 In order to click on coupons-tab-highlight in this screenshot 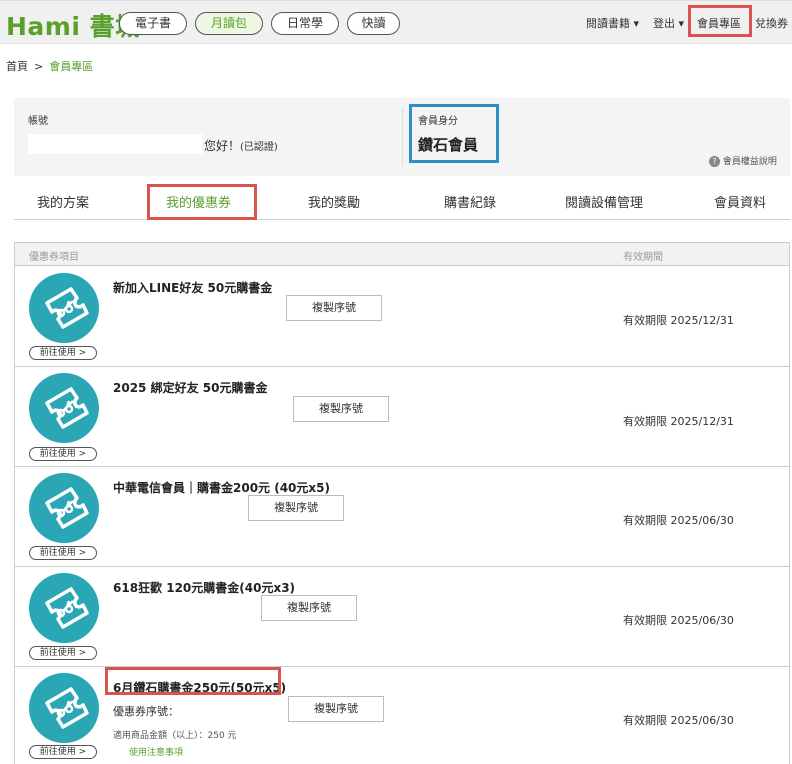, I will do `click(202, 202)`.